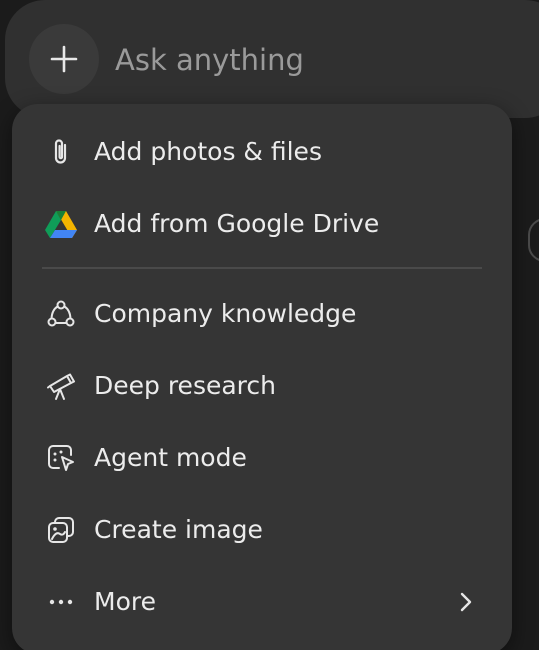 Image resolution: width=539 pixels, height=650 pixels. I want to click on menu-item-add-photos-files: Add photos & files, so click(262, 152).